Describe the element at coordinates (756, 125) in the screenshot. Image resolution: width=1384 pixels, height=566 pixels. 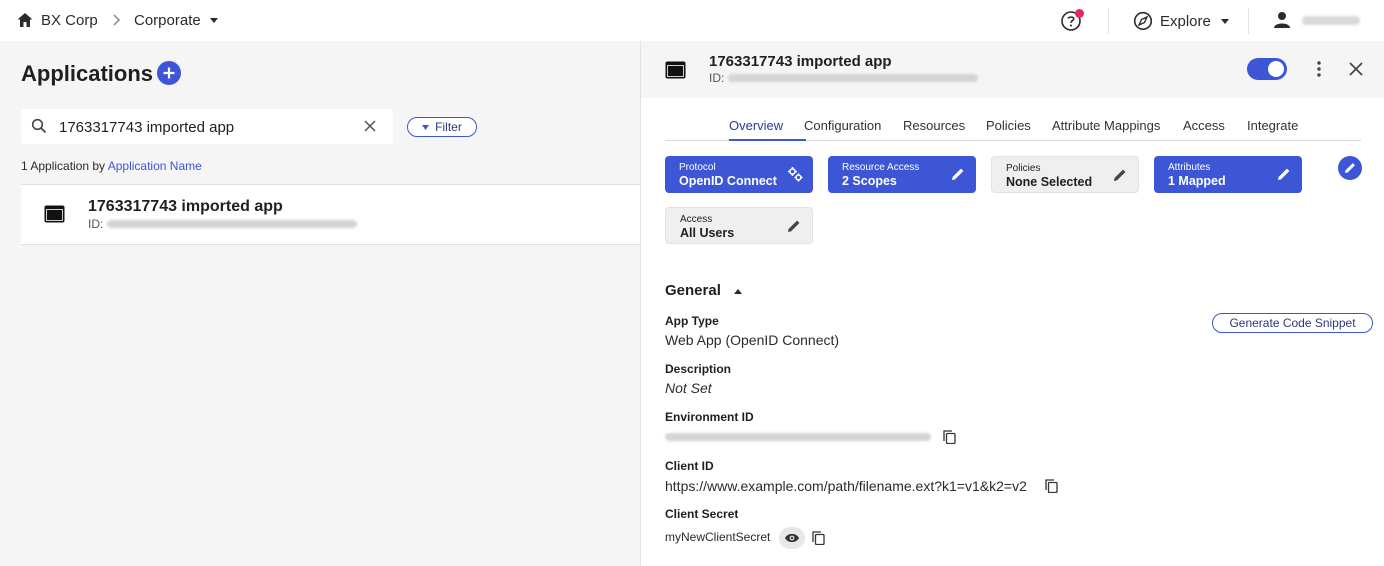
I see `tab-overview: Overview` at that location.